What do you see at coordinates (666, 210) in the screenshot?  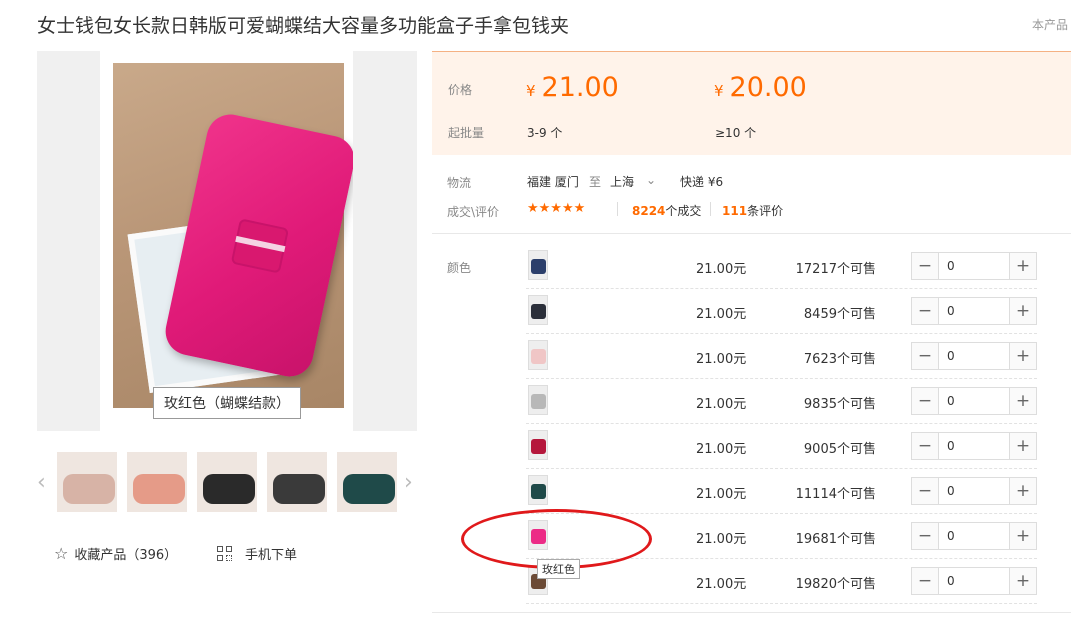 I see `deals-count: 8224个成交` at bounding box center [666, 210].